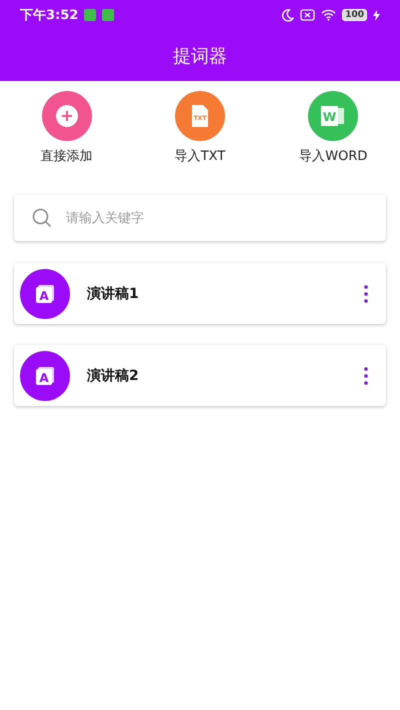 The width and height of the screenshot is (400, 710). What do you see at coordinates (200, 218) in the screenshot?
I see `search-field: 请输入关键字` at bounding box center [200, 218].